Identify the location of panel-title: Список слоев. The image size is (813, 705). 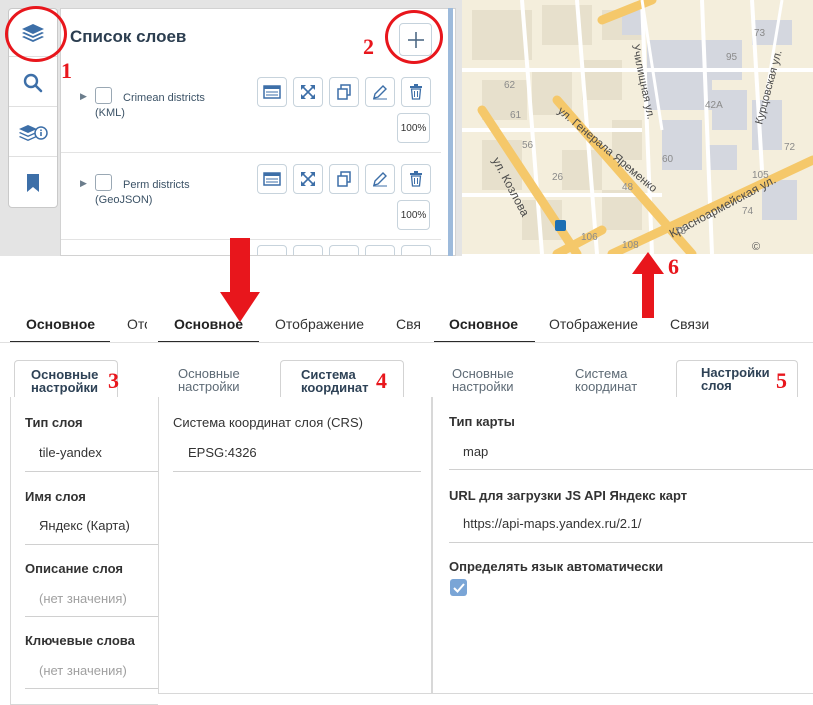
(128, 36).